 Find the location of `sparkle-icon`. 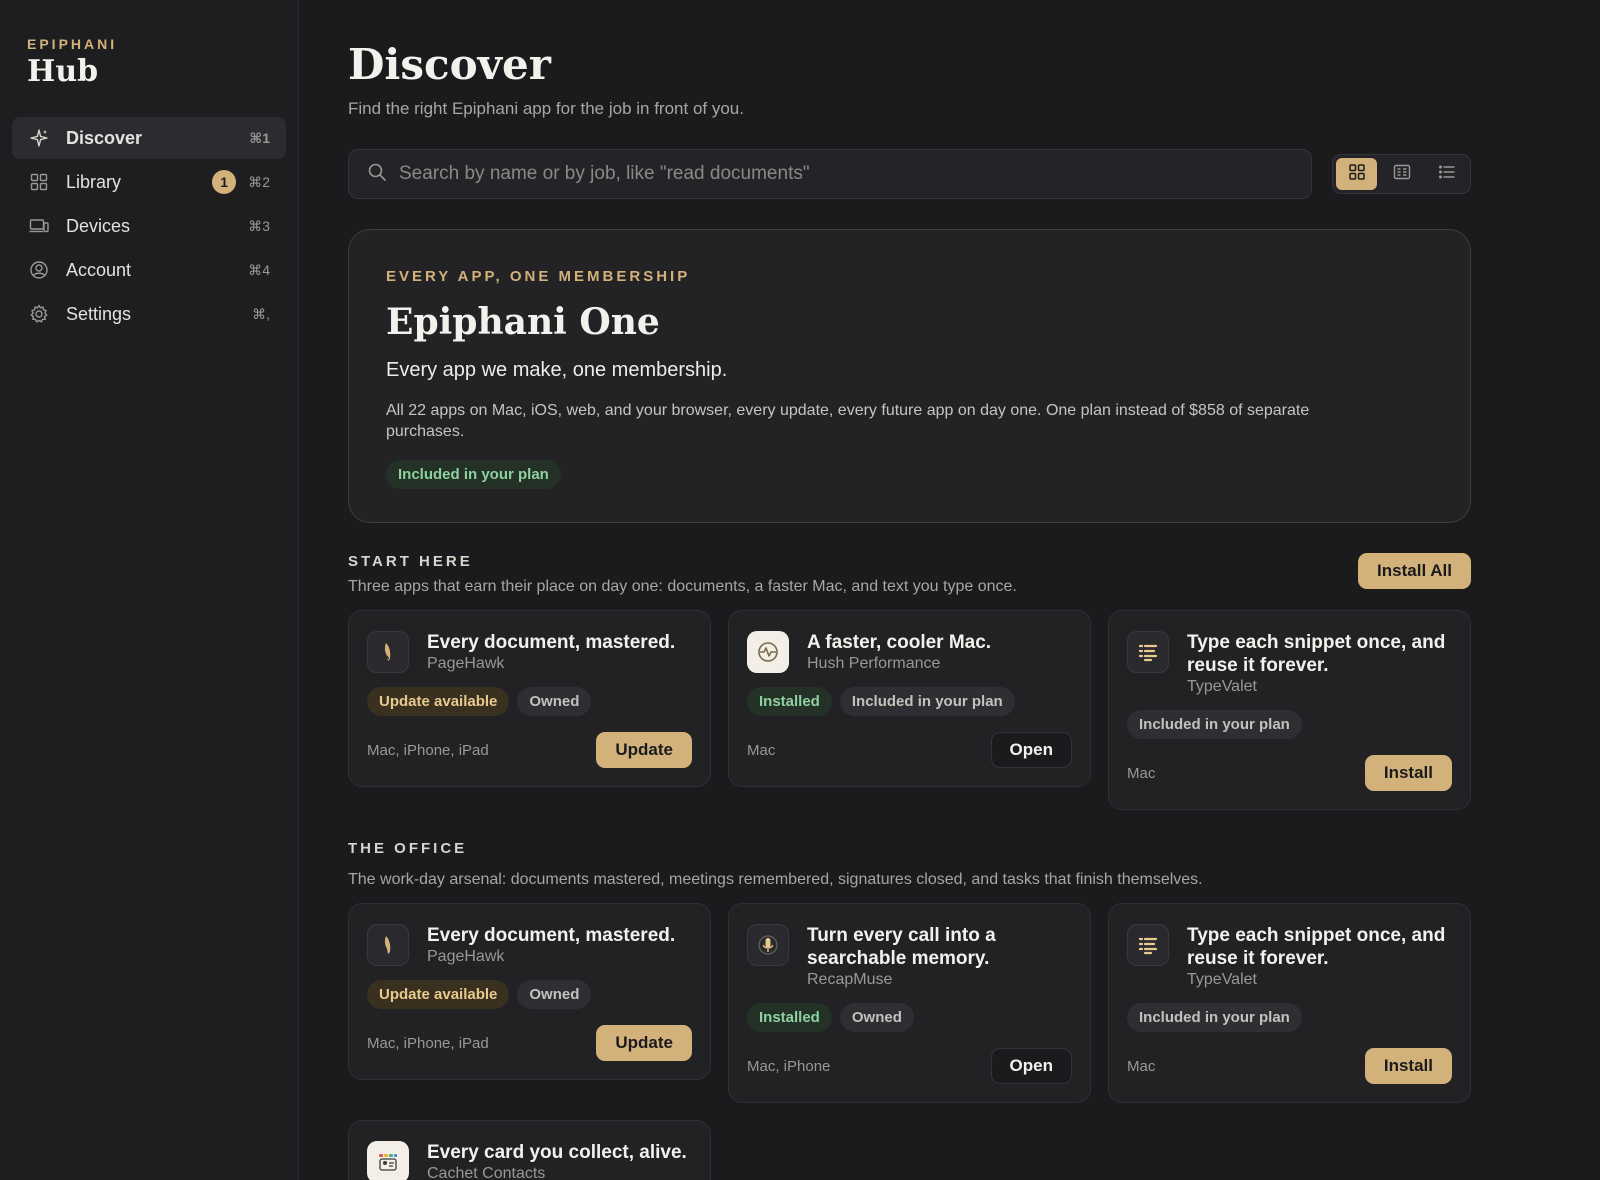

sparkle-icon is located at coordinates (39, 138).